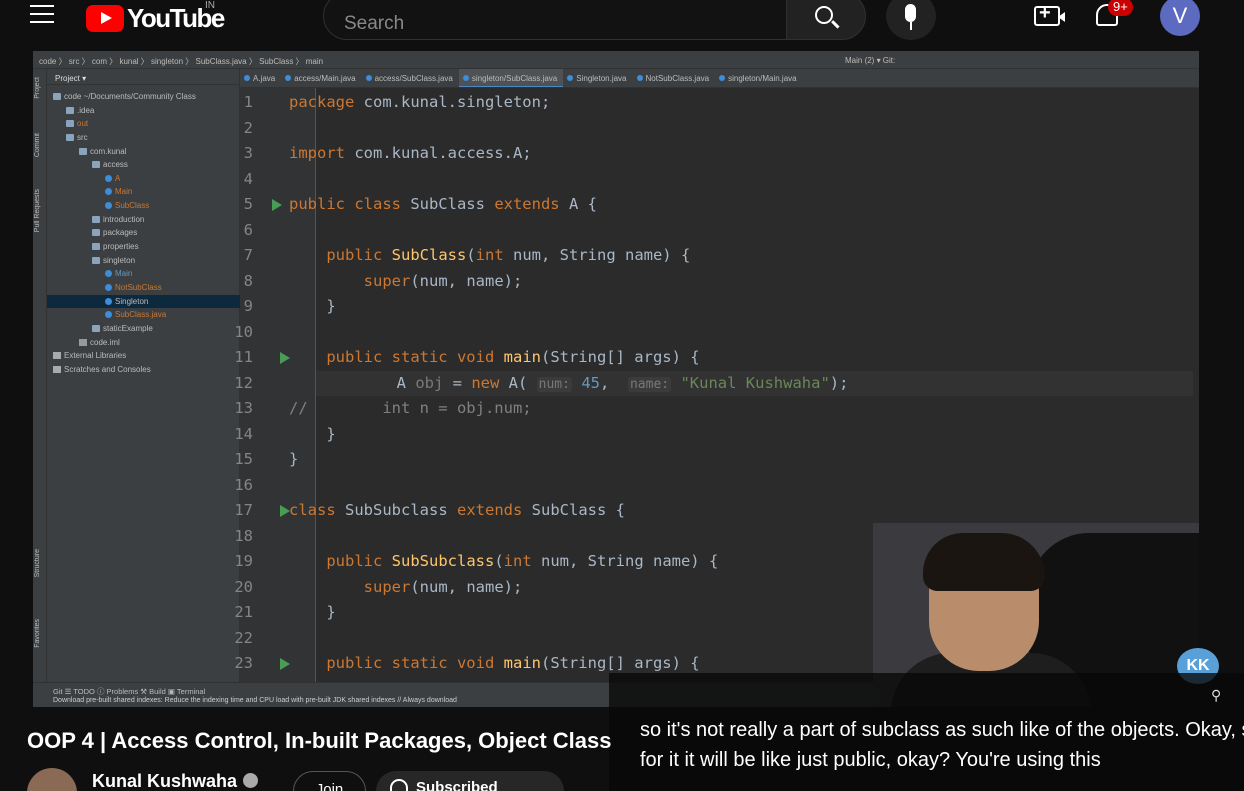 This screenshot has width=1244, height=791. I want to click on code-text: public SubClass(int num, String name) {, so click(508, 255).